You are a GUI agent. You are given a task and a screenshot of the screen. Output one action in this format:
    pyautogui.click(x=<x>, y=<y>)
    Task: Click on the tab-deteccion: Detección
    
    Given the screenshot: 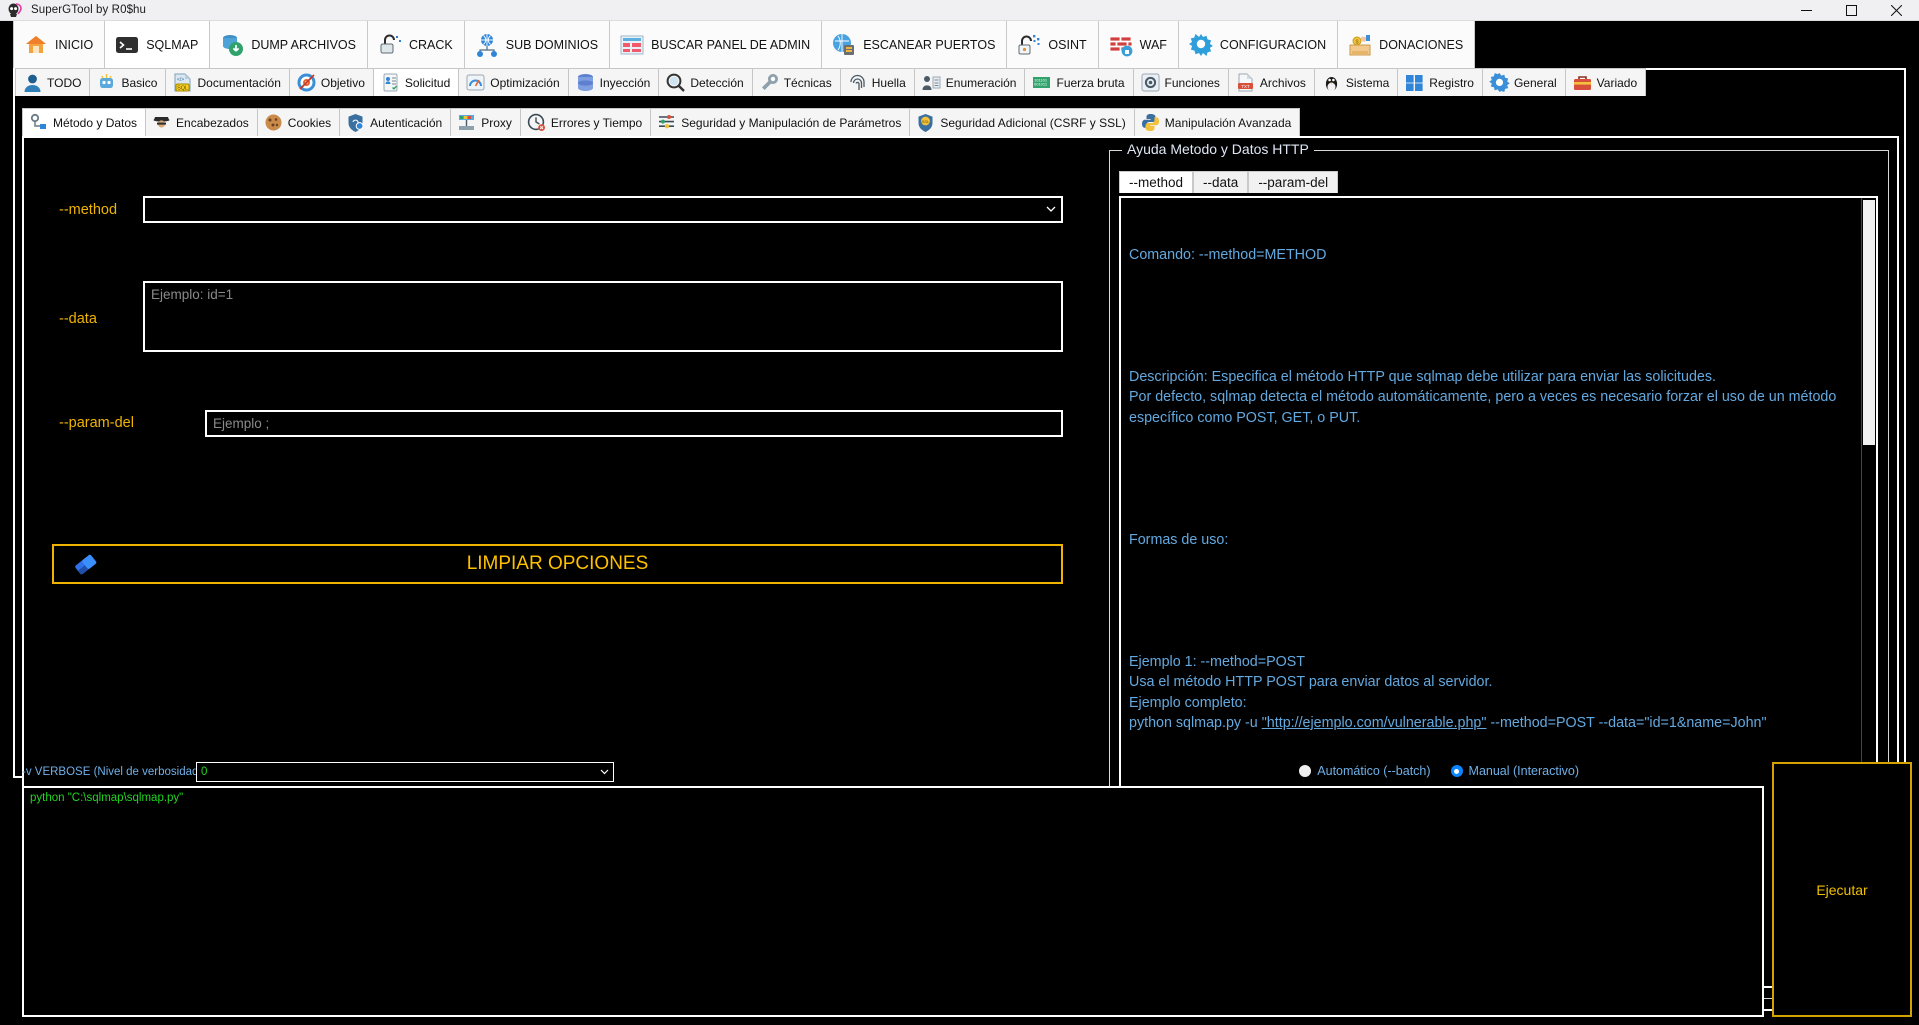 What is the action you would take?
    pyautogui.click(x=706, y=82)
    